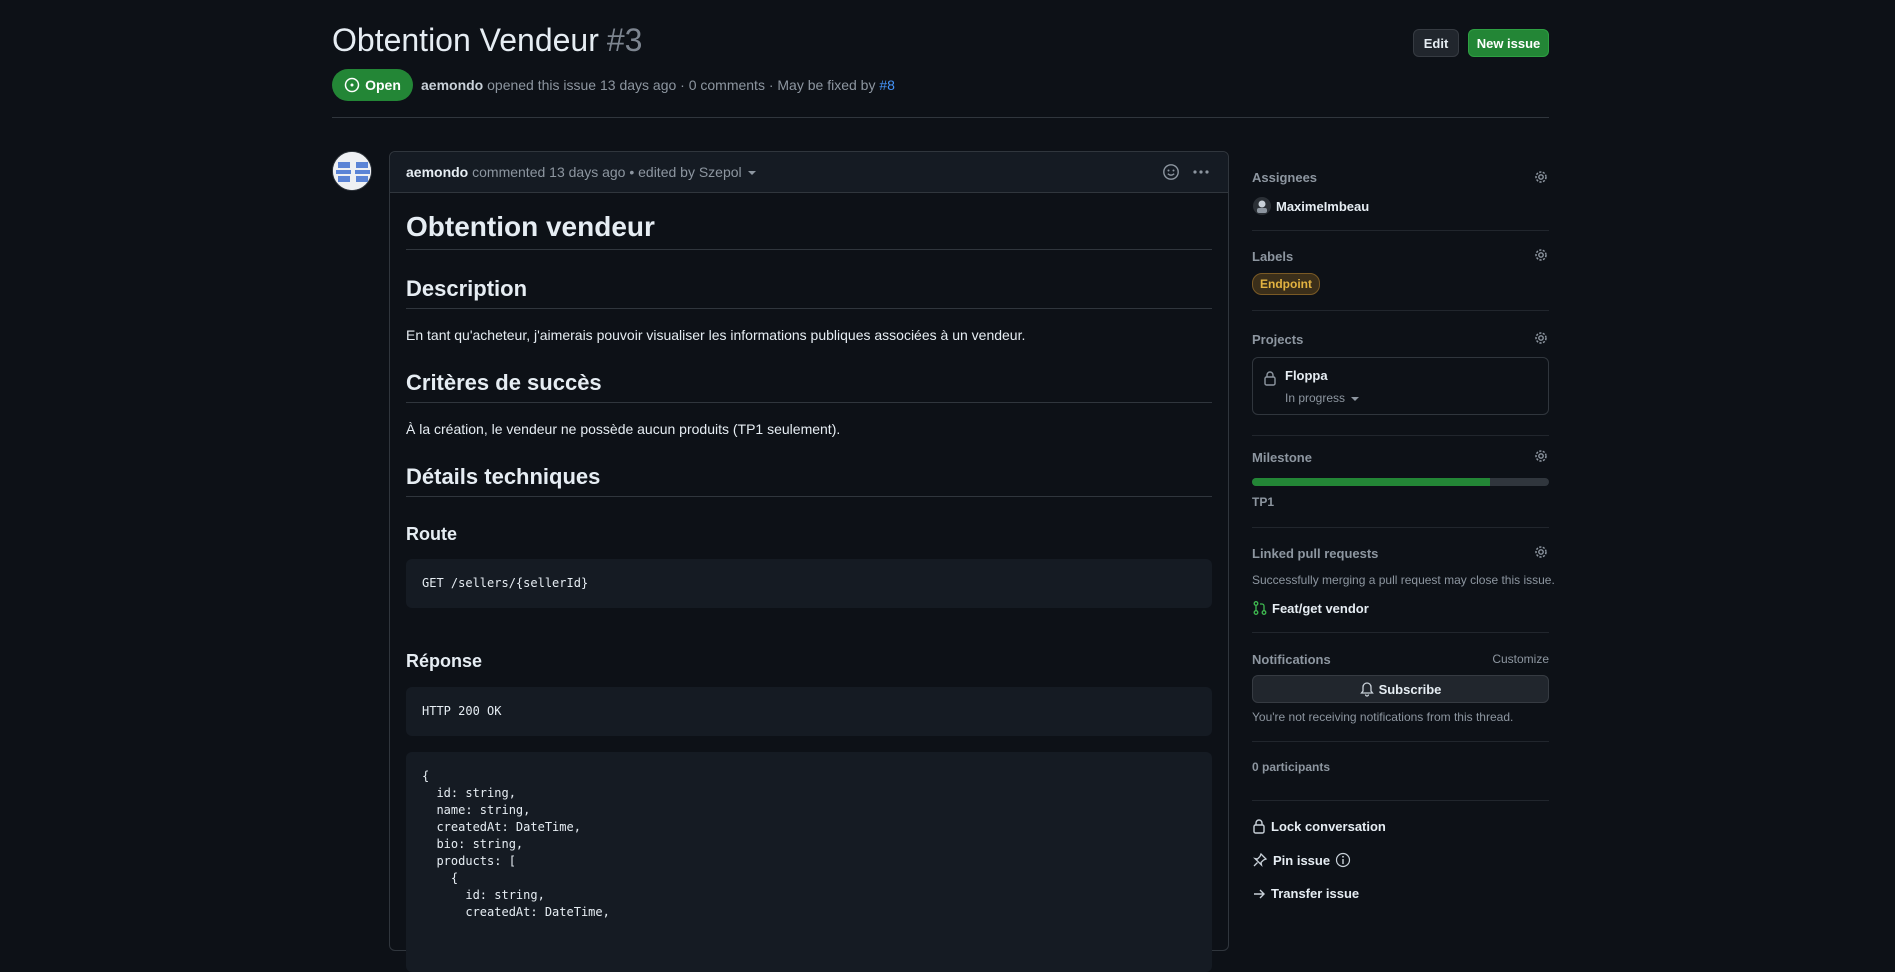 Image resolution: width=1895 pixels, height=972 pixels. I want to click on subscribe-button: Subscribe, so click(1400, 689).